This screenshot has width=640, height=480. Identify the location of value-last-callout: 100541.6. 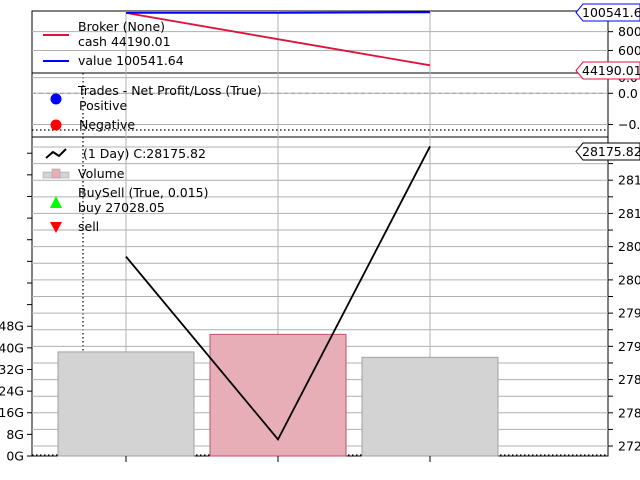
(607, 12).